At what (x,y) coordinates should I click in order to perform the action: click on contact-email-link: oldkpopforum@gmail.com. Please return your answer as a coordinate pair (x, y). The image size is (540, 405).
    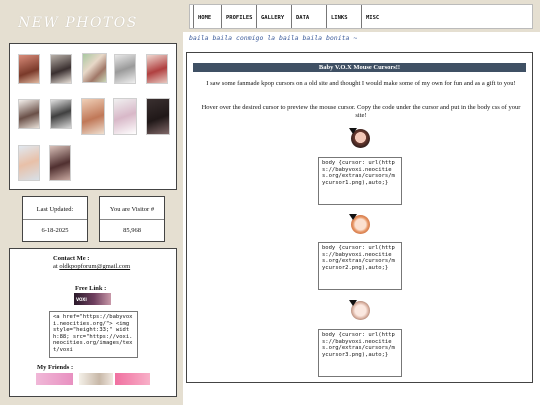
    Looking at the image, I should click on (94, 266).